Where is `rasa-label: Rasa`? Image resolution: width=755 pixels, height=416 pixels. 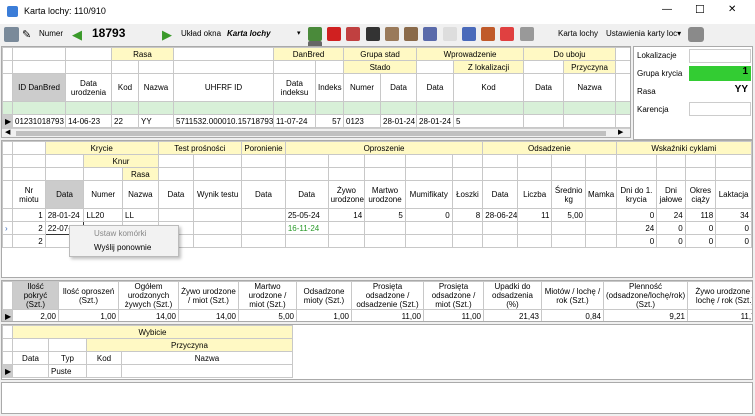 rasa-label: Rasa is located at coordinates (646, 91).